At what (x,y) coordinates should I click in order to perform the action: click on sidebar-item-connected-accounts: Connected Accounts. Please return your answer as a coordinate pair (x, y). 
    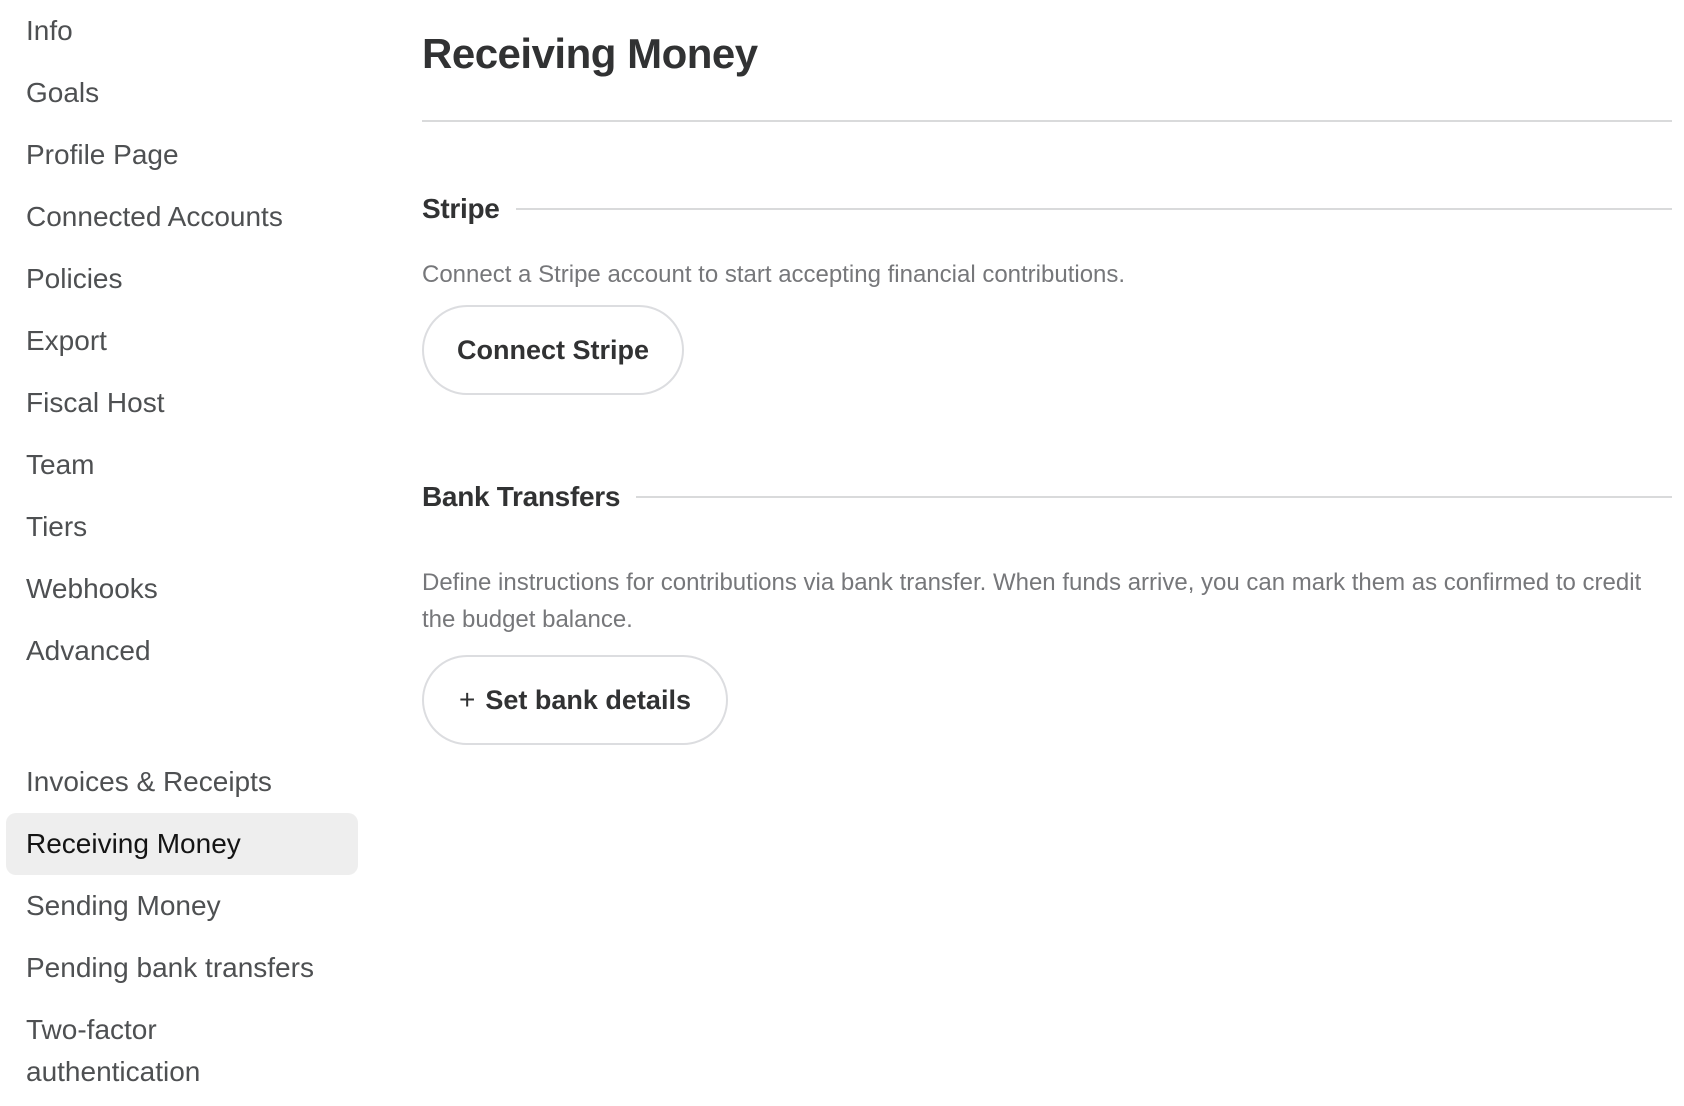
    Looking at the image, I should click on (182, 217).